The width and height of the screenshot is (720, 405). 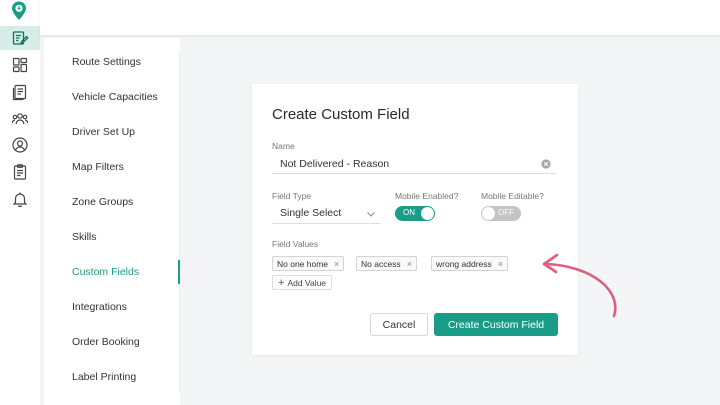 I want to click on rail-item-documents, so click(x=20, y=92).